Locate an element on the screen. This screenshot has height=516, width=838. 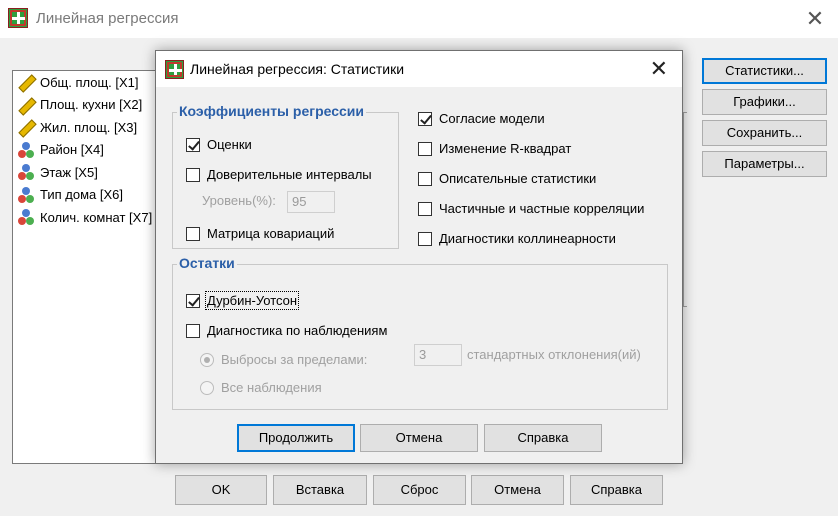
list-item: Этаж [X5] is located at coordinates (87, 172).